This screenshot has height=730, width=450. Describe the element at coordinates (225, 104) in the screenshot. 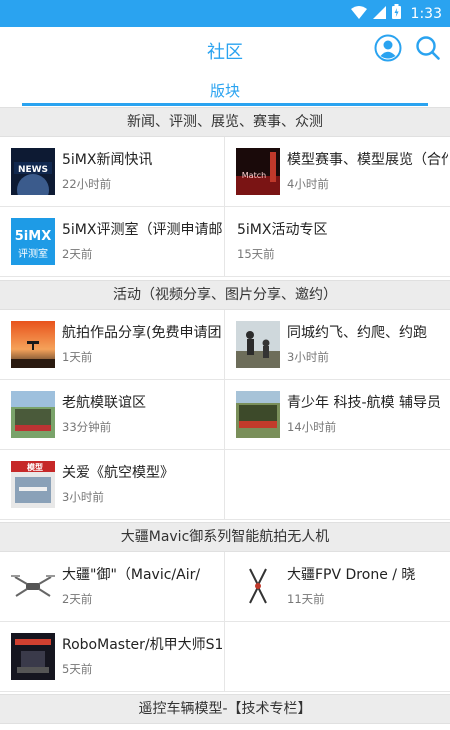

I see `tab-indicator` at that location.